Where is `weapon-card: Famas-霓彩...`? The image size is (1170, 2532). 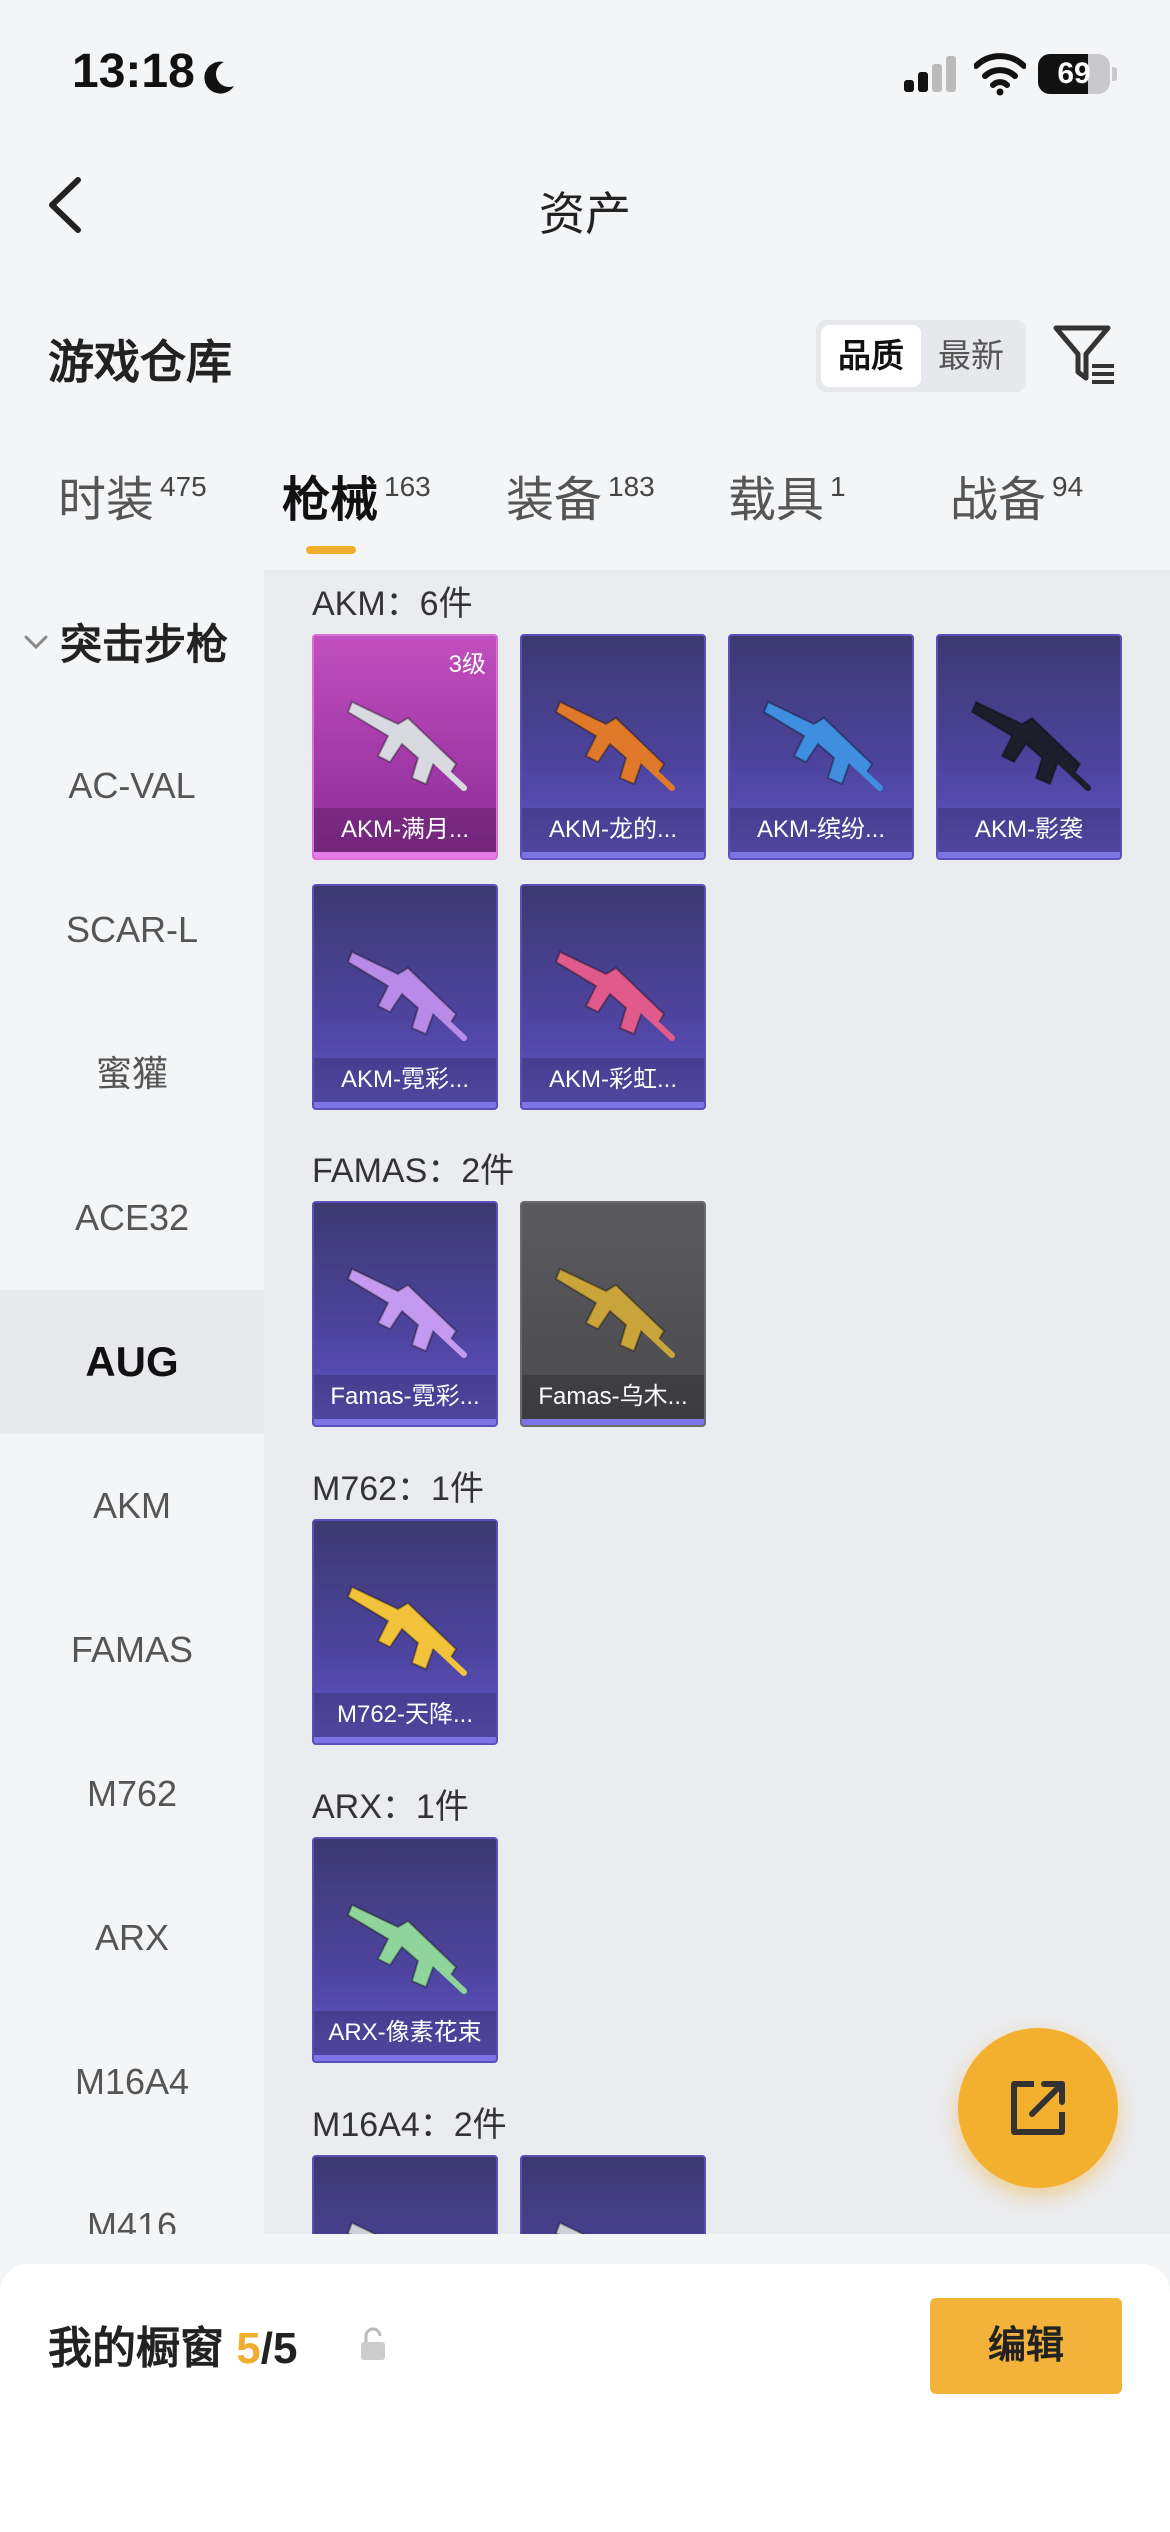 weapon-card: Famas-霓彩... is located at coordinates (405, 1314).